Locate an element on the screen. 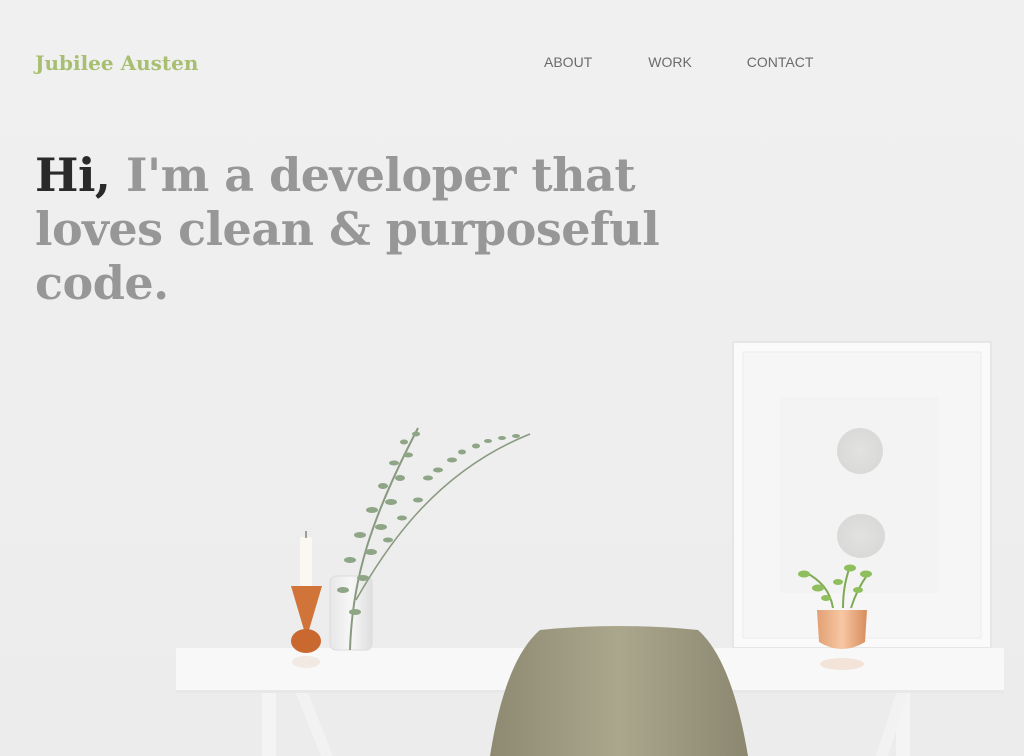  candle-holder is located at coordinates (306, 599).